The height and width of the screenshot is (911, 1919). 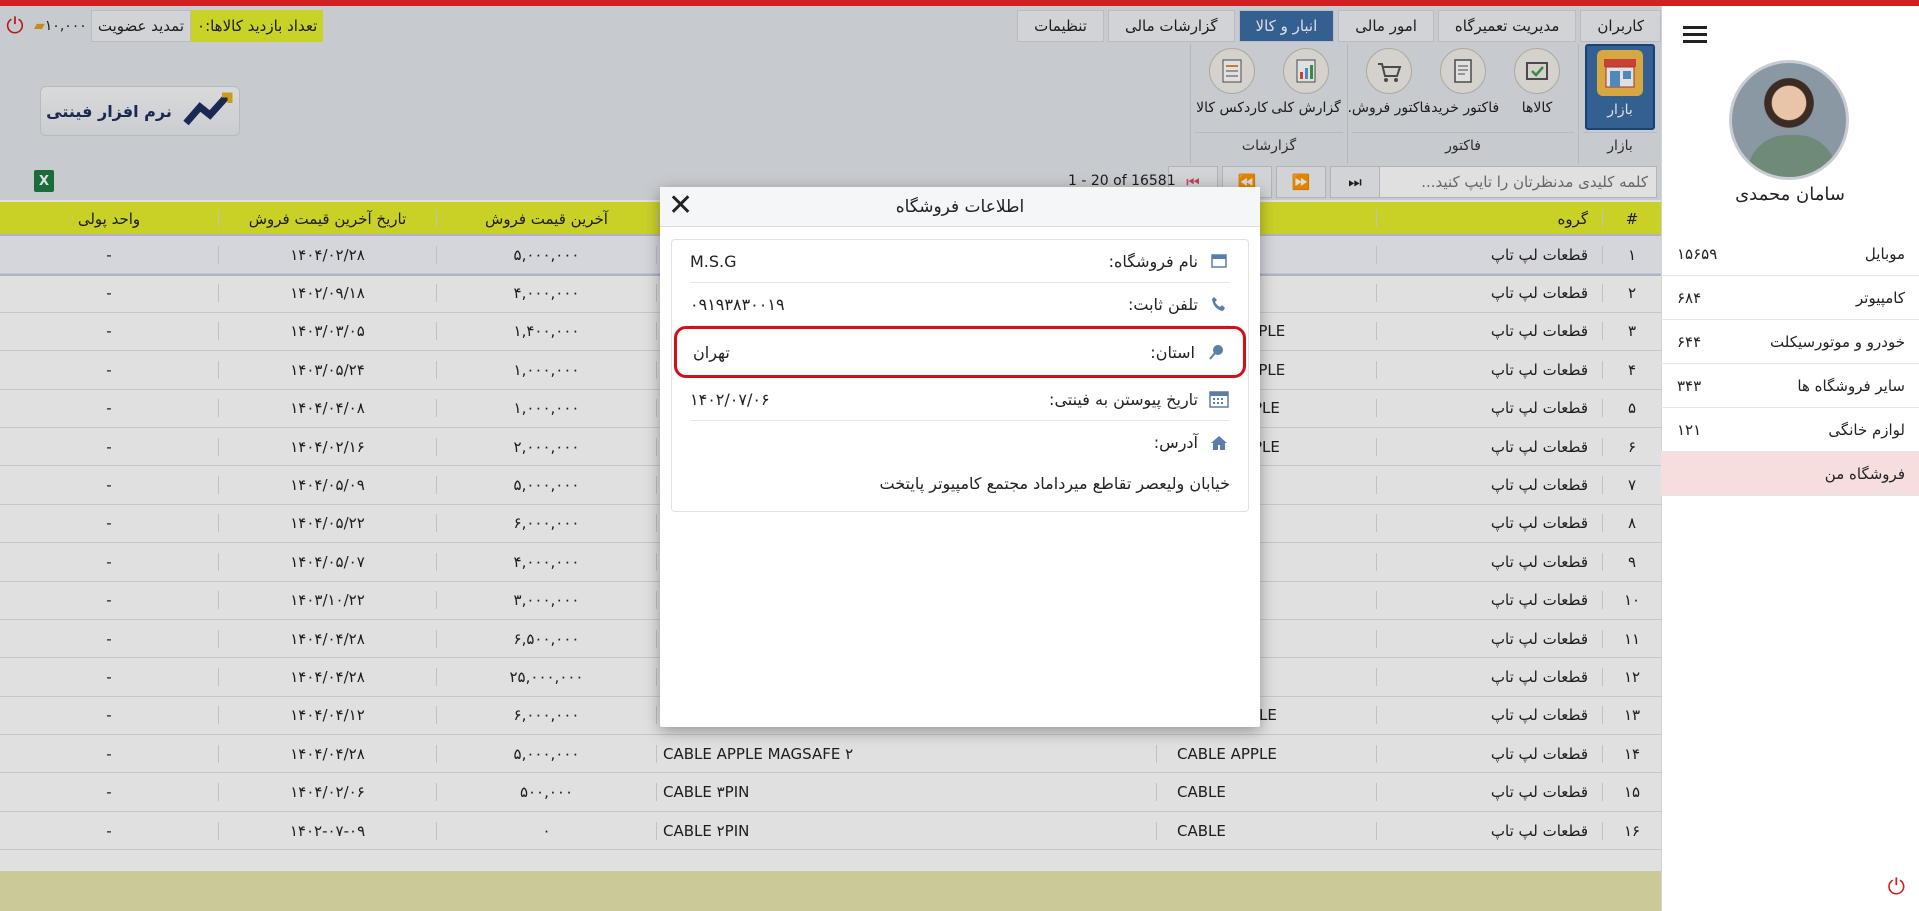 What do you see at coordinates (1219, 443) in the screenshot?
I see `home-icon` at bounding box center [1219, 443].